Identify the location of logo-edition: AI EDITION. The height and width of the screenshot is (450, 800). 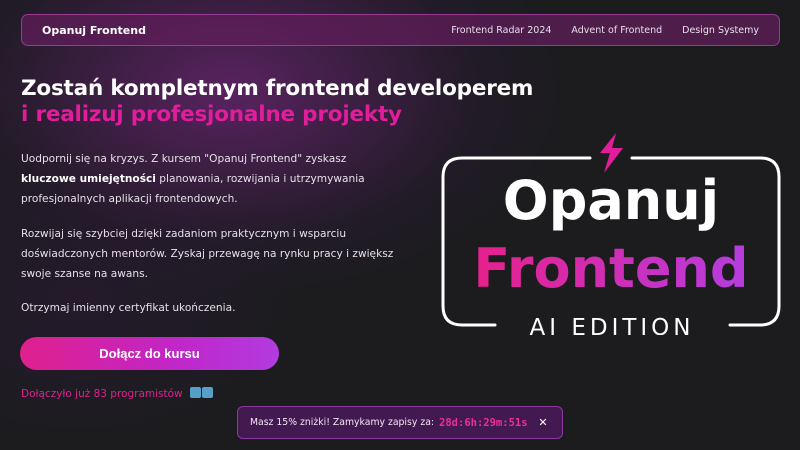
(612, 325).